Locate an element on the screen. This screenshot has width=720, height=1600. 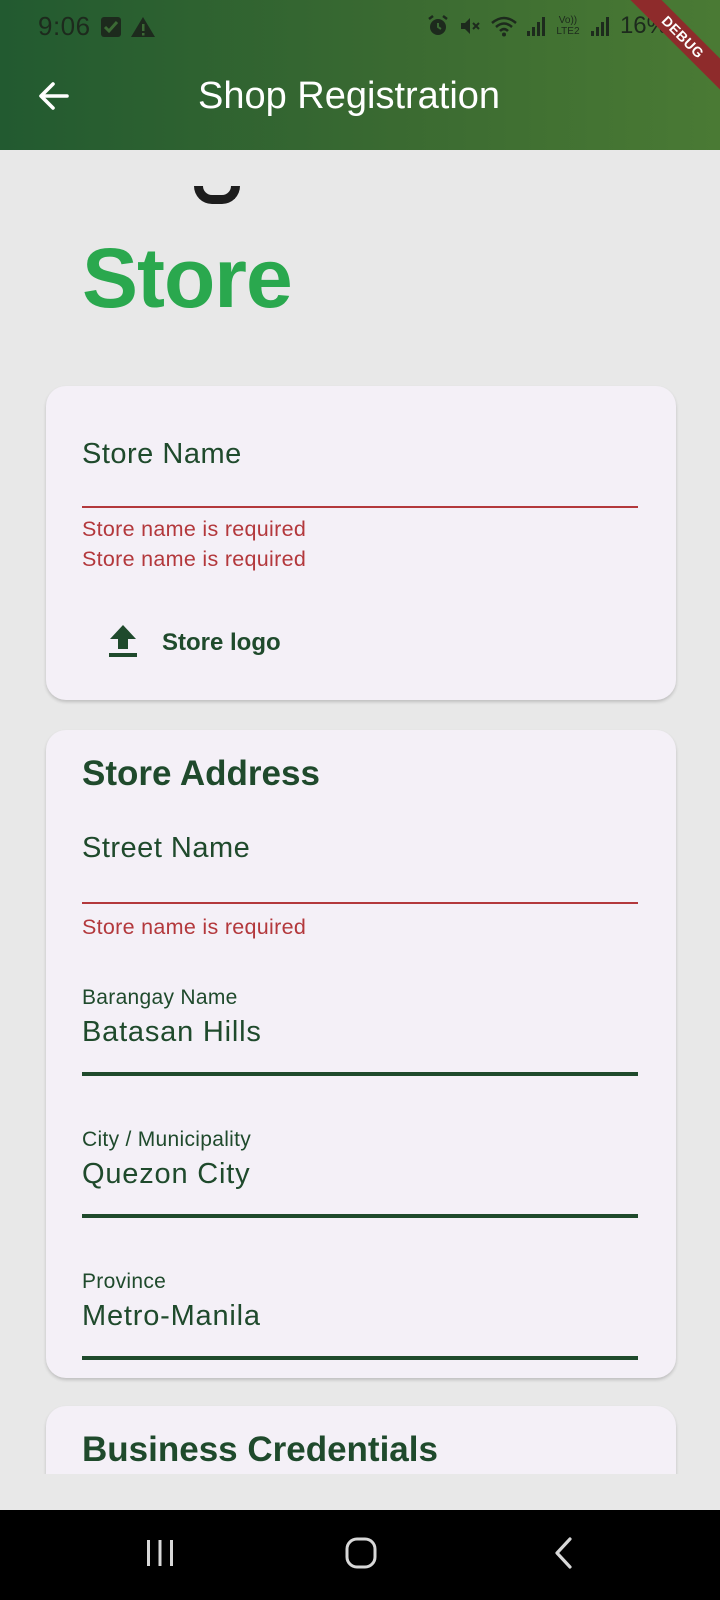
mute-icon is located at coordinates (470, 26).